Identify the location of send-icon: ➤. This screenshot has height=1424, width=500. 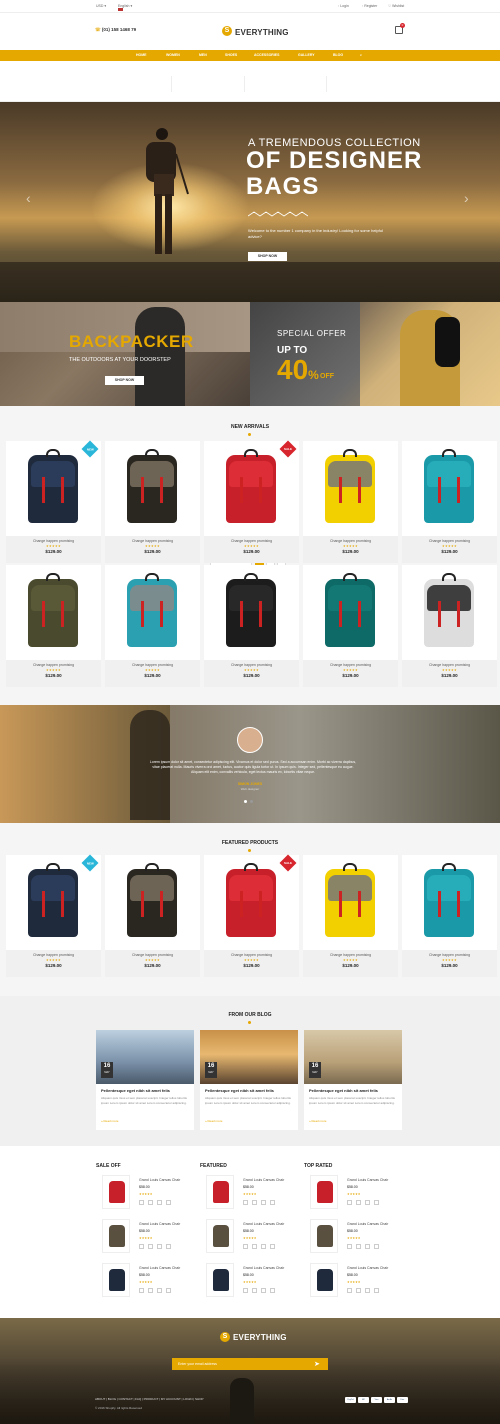
(317, 1364).